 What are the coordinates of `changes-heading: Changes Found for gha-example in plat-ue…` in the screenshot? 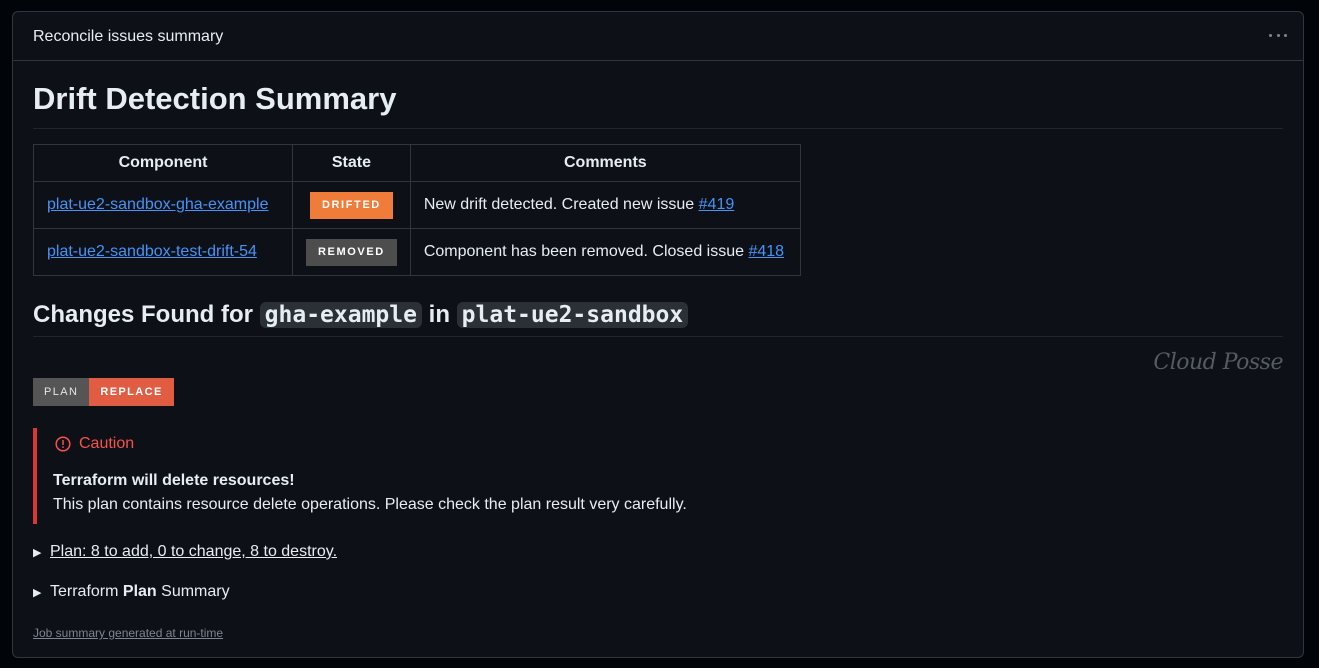 It's located at (658, 316).